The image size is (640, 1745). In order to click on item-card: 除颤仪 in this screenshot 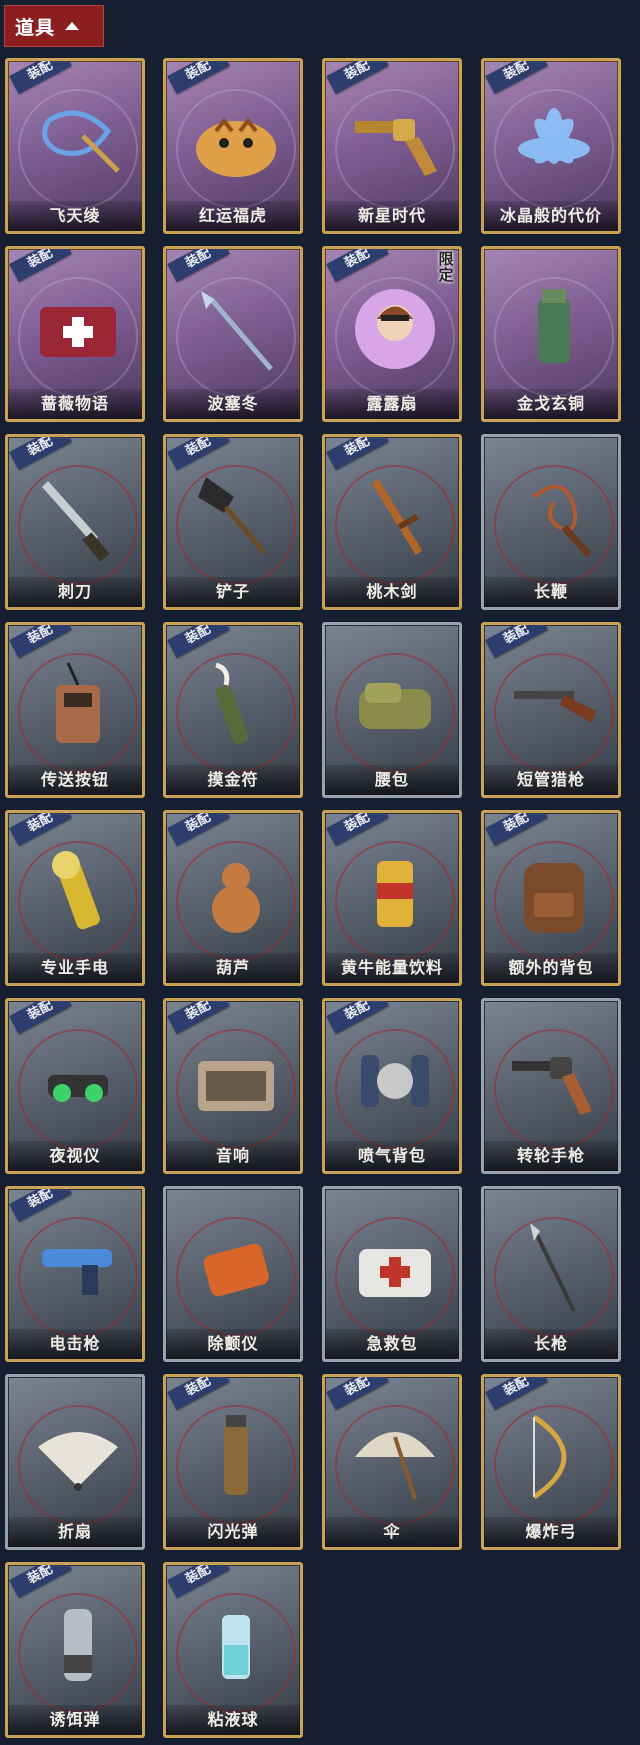, I will do `click(233, 1274)`.